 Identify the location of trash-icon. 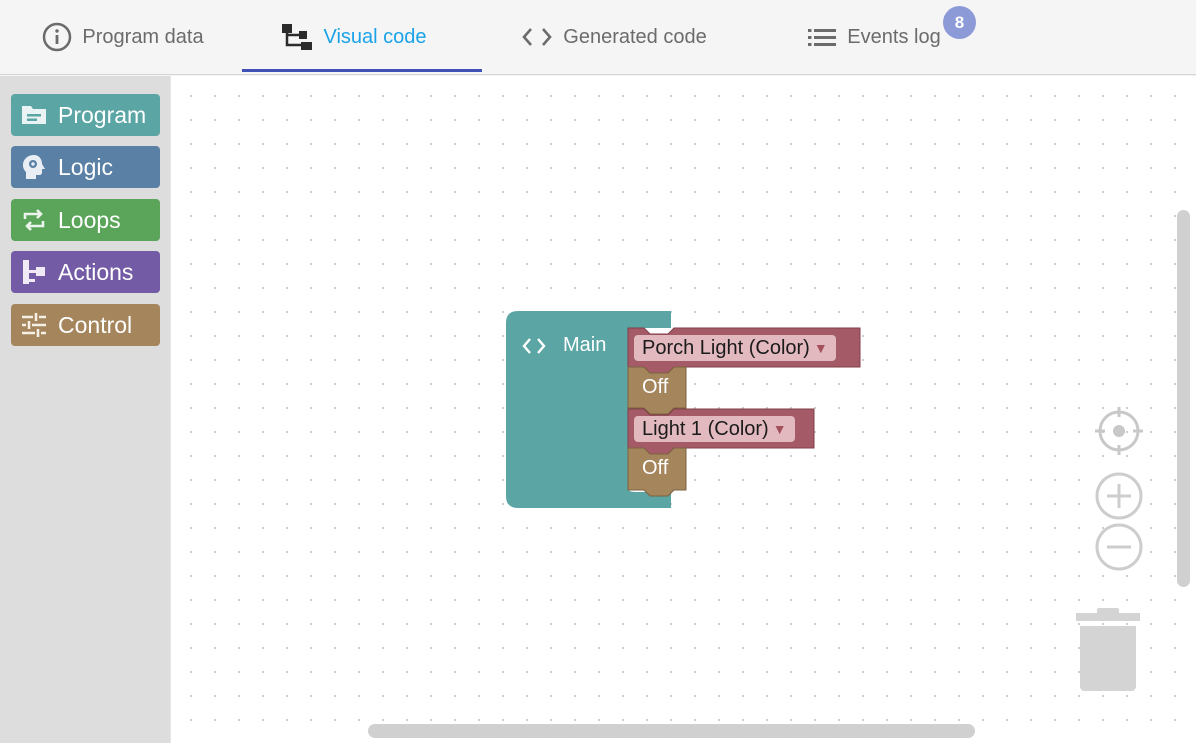
(1108, 650).